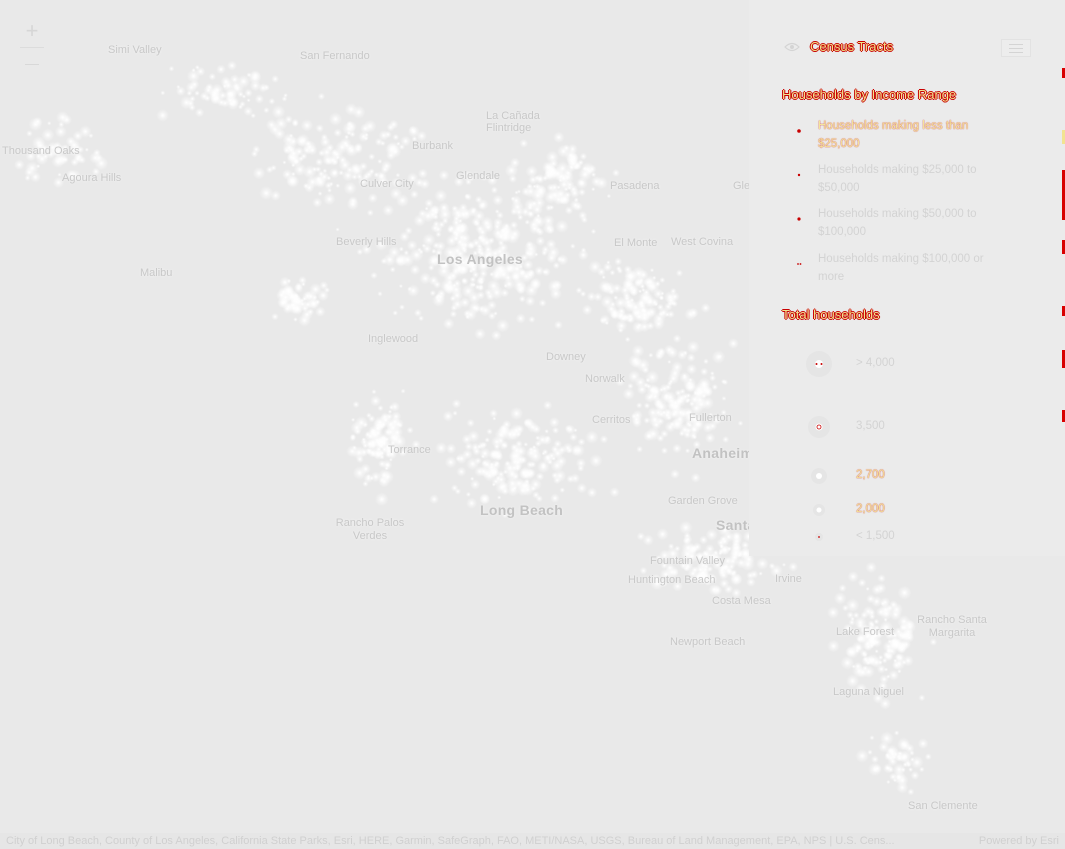 This screenshot has width=1065, height=849. What do you see at coordinates (32, 31) in the screenshot?
I see `zoom-in-button: +` at bounding box center [32, 31].